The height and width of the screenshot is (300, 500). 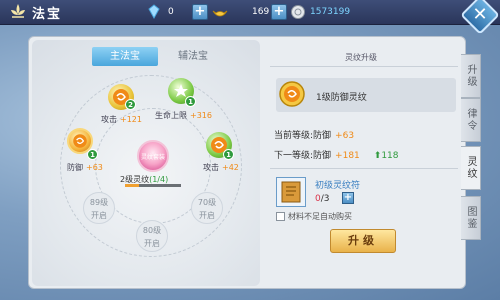 I want to click on rune-set-orb-text: 灵纹套装, so click(x=152, y=157).